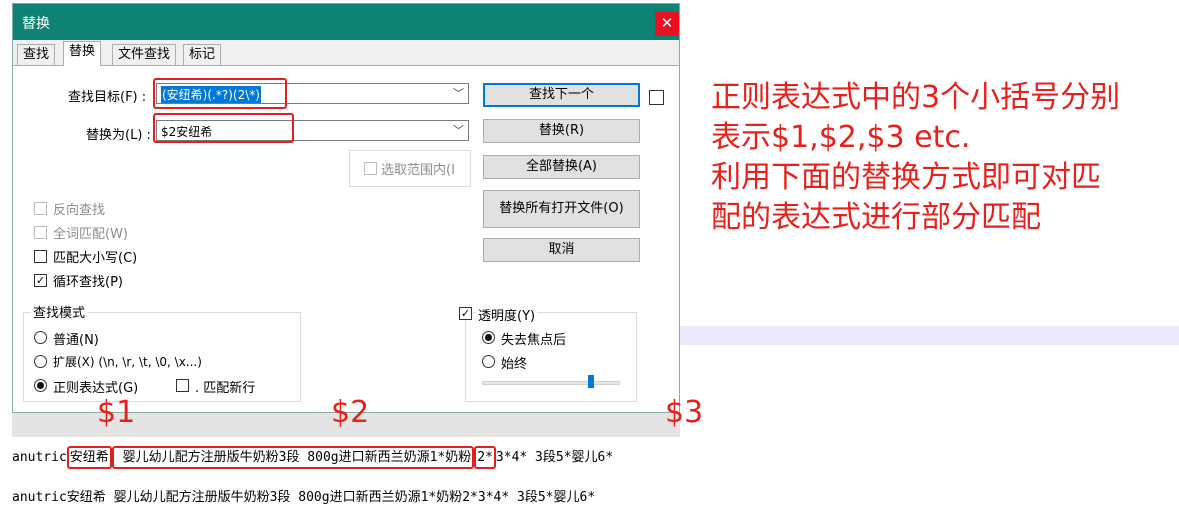 This screenshot has width=1179, height=511. What do you see at coordinates (561, 167) in the screenshot?
I see `replace-all-button: 全部替换(A)` at bounding box center [561, 167].